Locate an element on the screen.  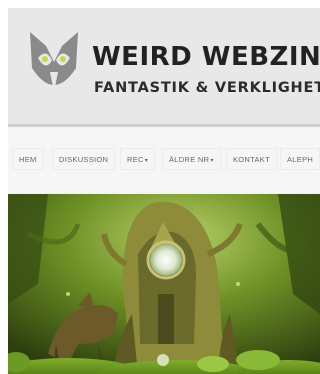
nav-label: ÄLDRE NR is located at coordinates (189, 159).